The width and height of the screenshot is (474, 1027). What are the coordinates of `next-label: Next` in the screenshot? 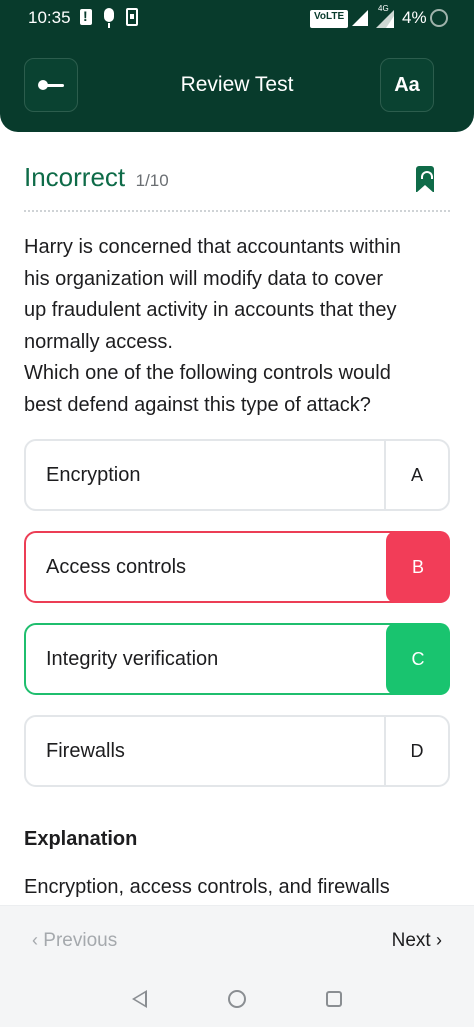 It's located at (411, 940).